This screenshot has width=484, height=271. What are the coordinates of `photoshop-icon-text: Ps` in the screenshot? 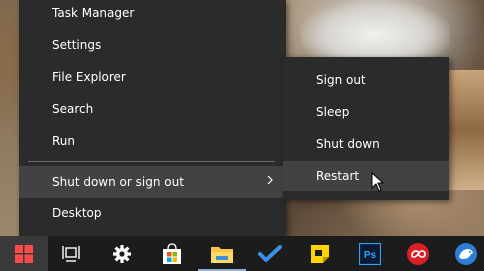 It's located at (370, 255).